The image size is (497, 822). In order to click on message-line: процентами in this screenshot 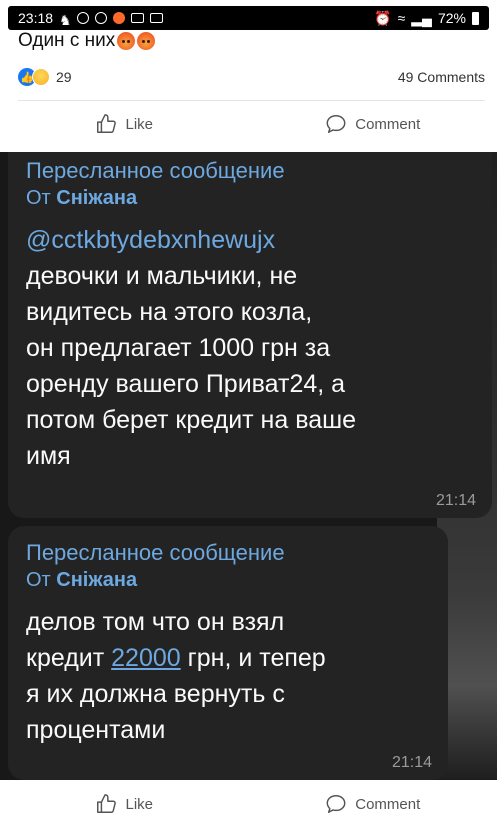, I will do `click(228, 730)`.